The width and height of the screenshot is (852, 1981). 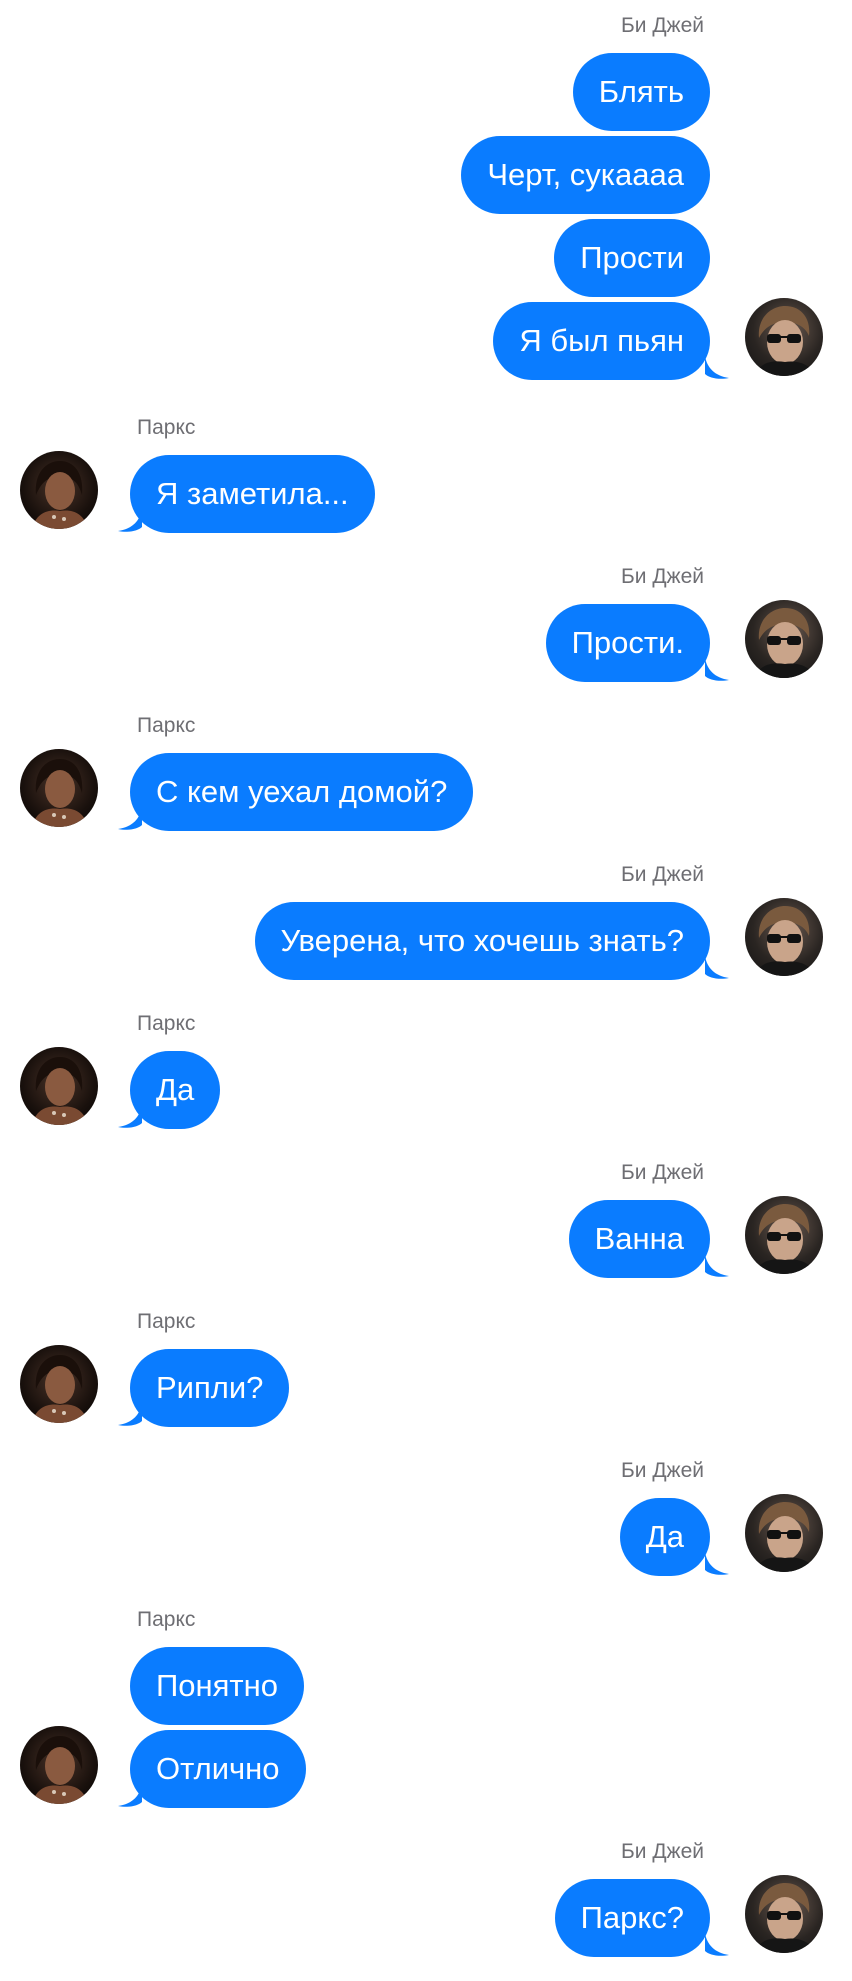 What do you see at coordinates (217, 1686) in the screenshot?
I see `message-bubble: Понятно` at bounding box center [217, 1686].